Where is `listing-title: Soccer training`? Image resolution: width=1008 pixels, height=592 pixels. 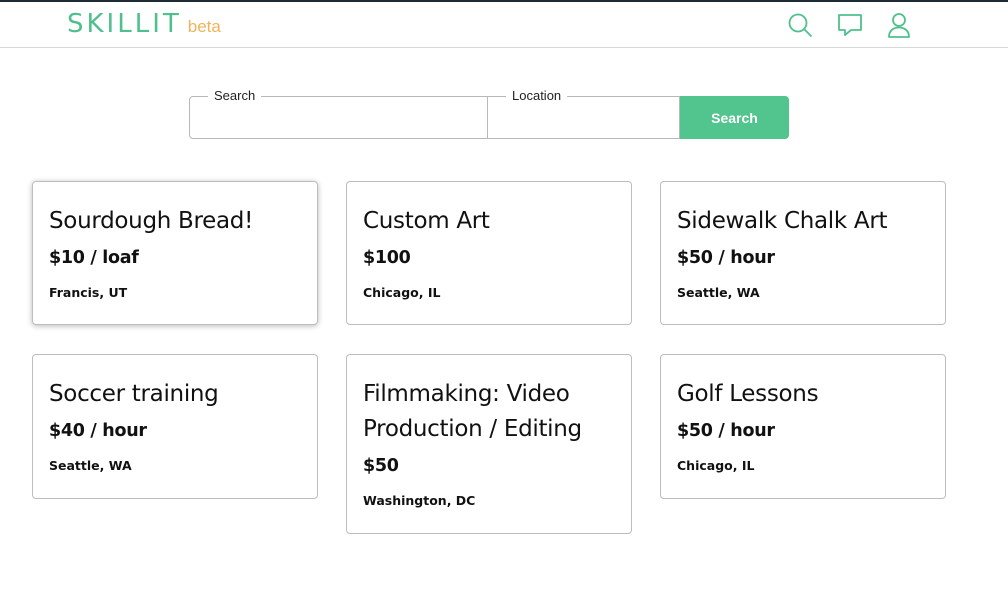 listing-title: Soccer training is located at coordinates (134, 394).